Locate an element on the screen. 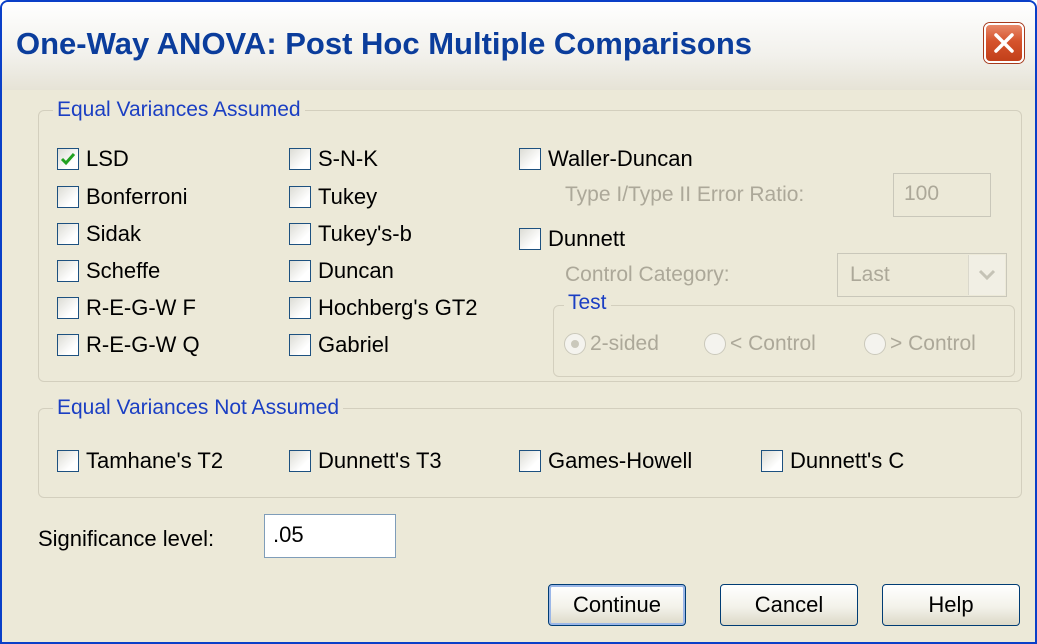 The image size is (1037, 644). radio-greater-control-dot is located at coordinates (875, 344).